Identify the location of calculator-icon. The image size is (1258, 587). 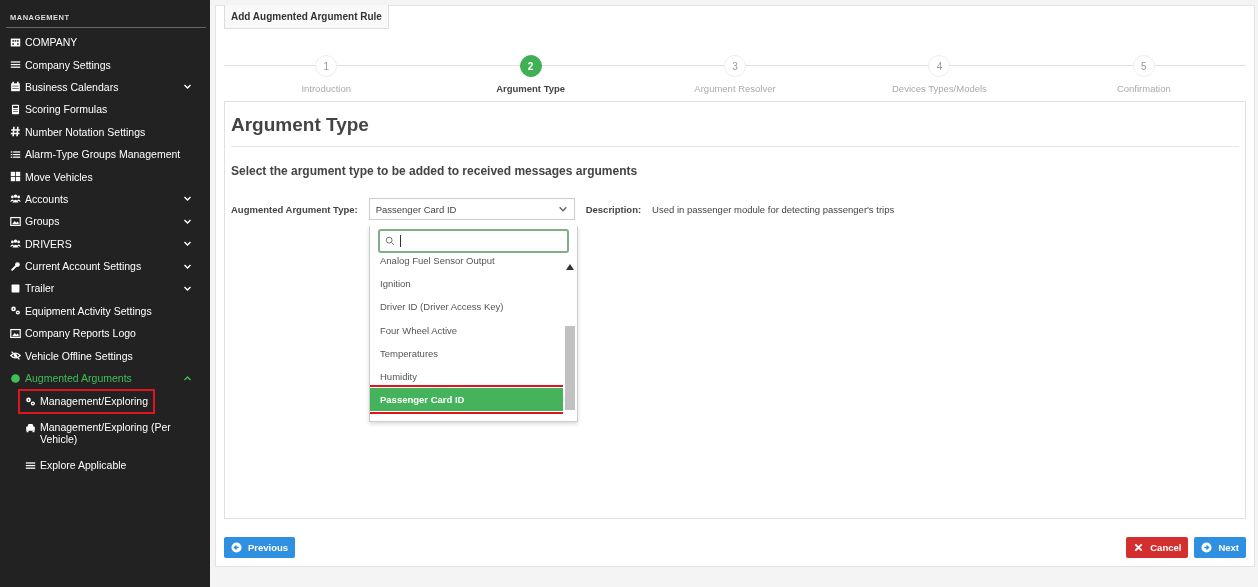
(15, 109).